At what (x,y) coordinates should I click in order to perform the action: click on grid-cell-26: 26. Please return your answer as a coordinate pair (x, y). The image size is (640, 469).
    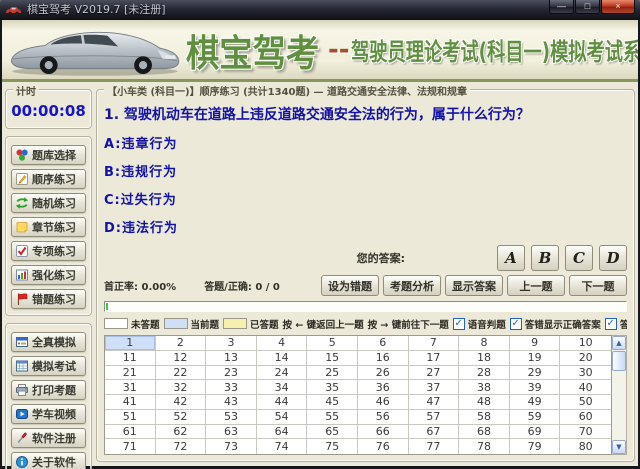
    Looking at the image, I should click on (383, 373).